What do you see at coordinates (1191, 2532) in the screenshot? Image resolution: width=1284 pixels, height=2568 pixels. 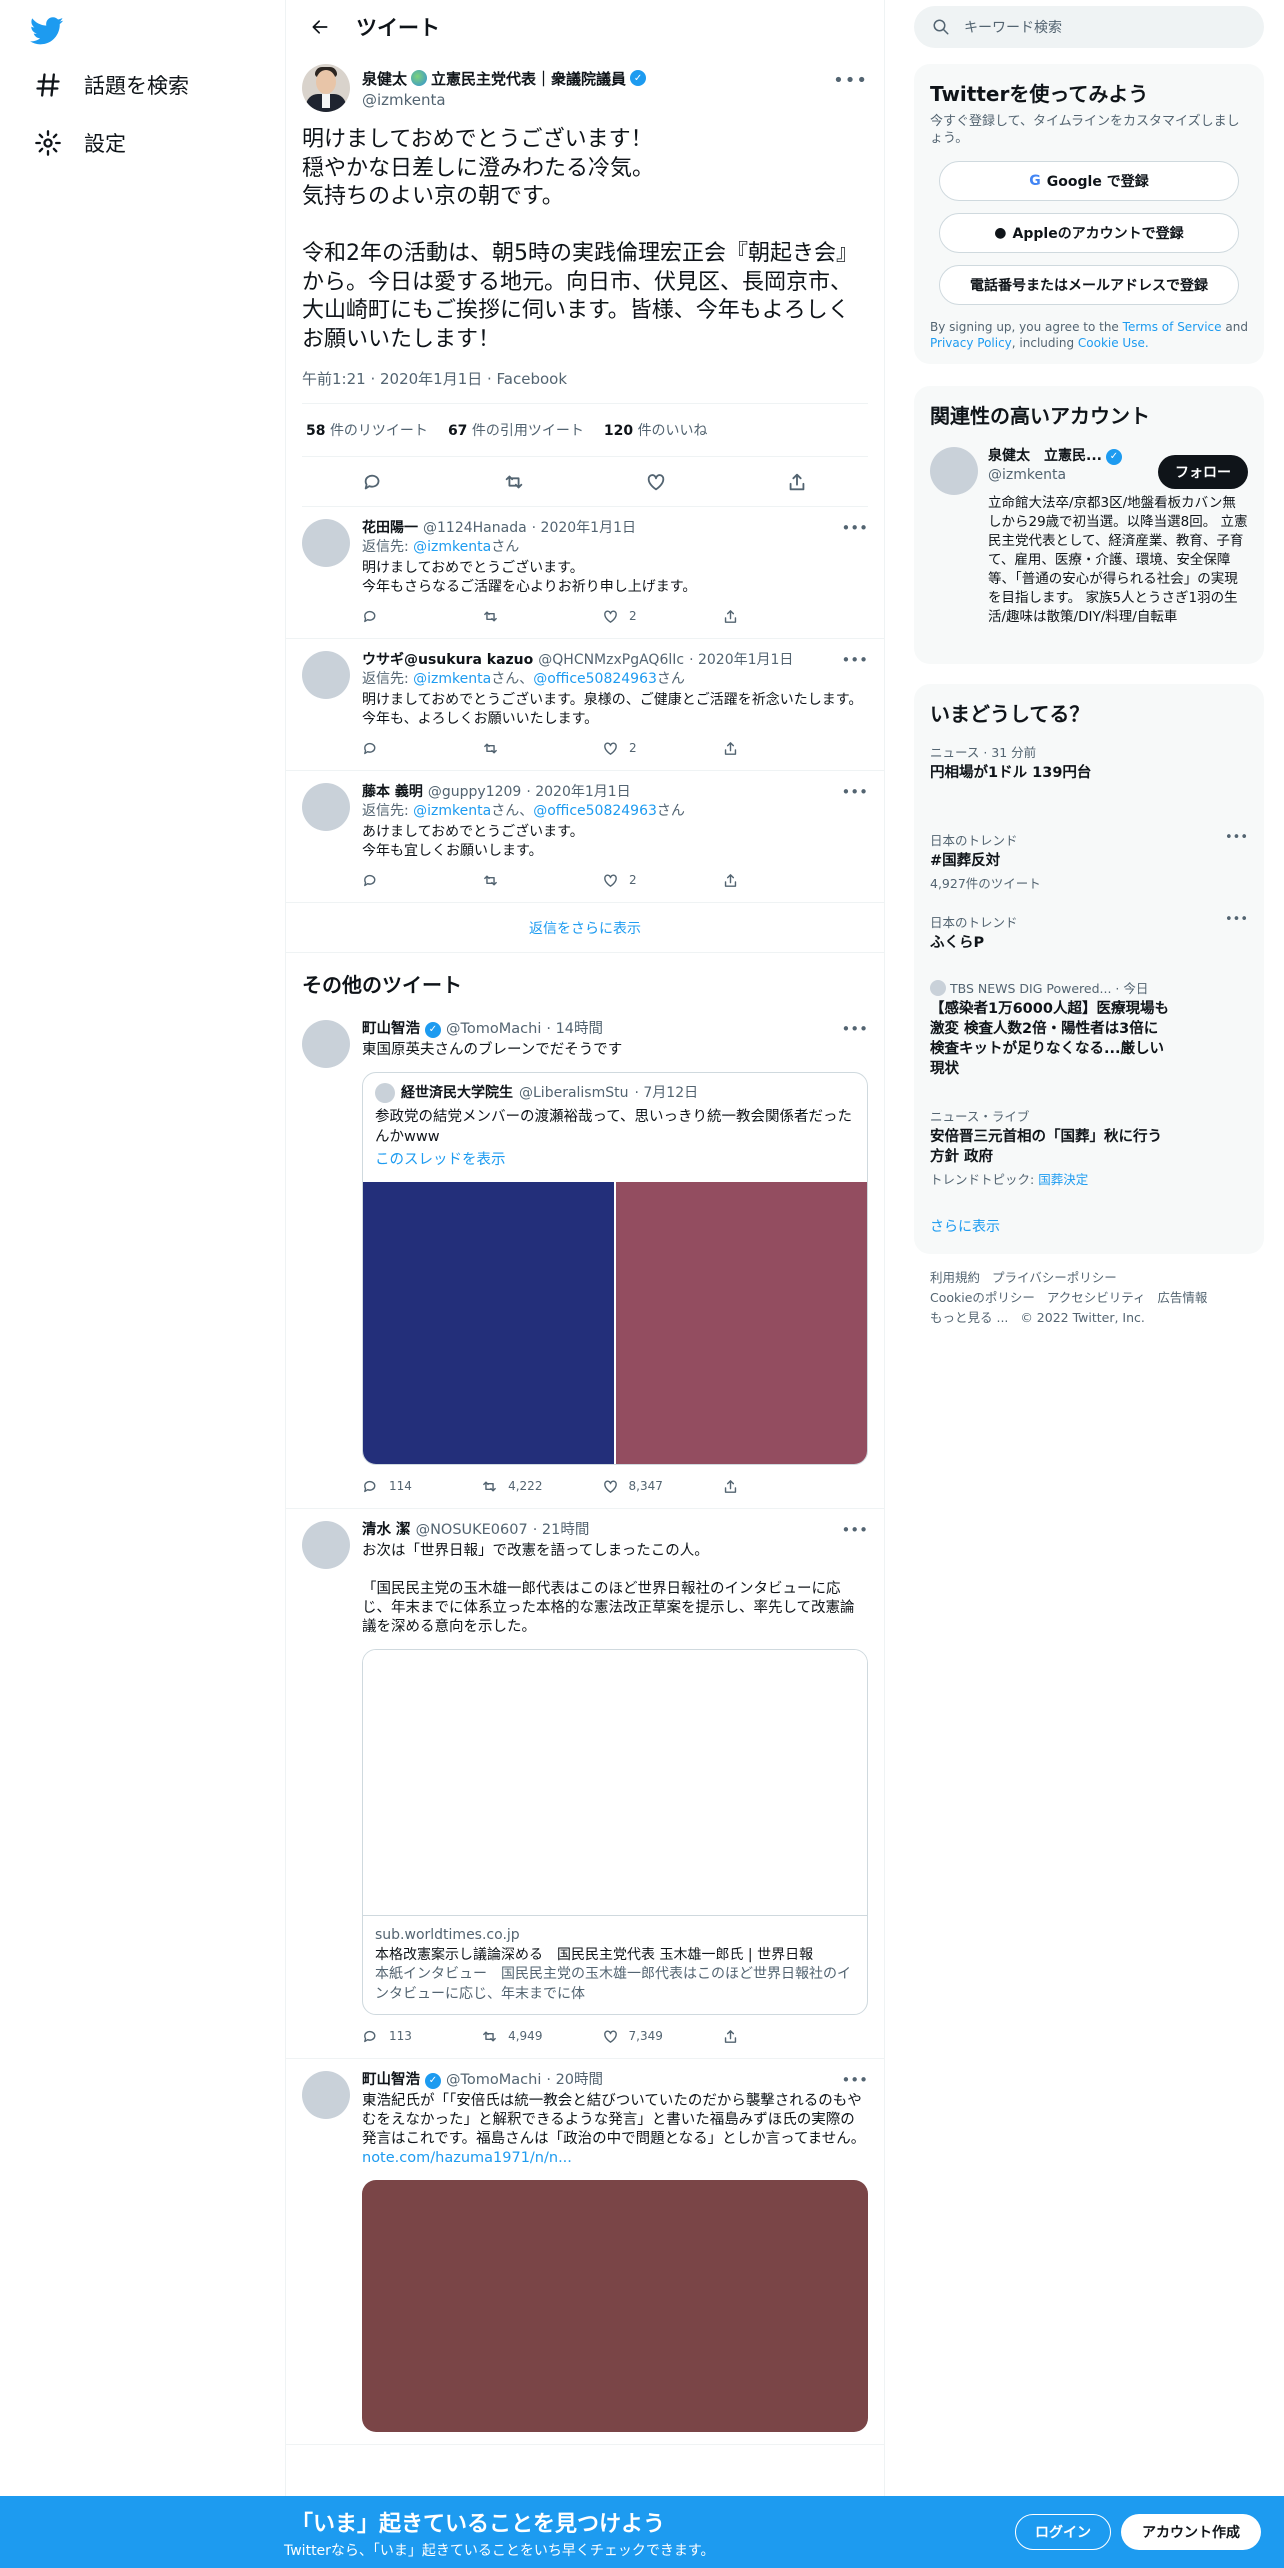 I see `signup-button: アカウント作成` at bounding box center [1191, 2532].